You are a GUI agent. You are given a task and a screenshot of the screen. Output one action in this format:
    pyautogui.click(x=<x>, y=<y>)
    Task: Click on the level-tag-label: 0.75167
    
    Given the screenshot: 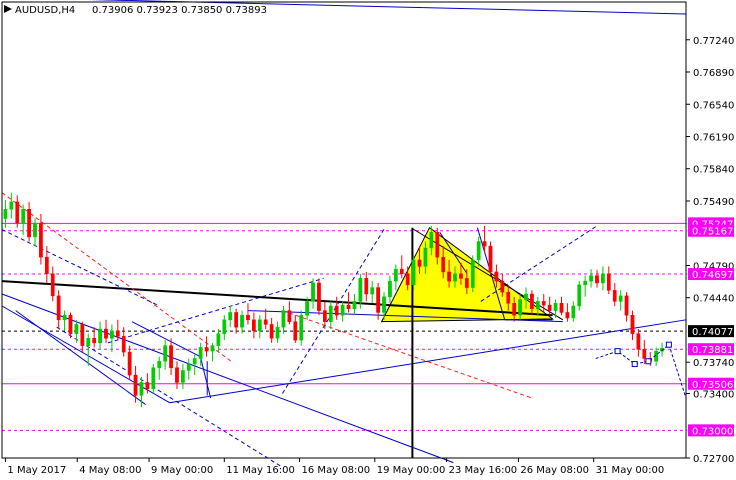 What is the action you would take?
    pyautogui.click(x=712, y=232)
    